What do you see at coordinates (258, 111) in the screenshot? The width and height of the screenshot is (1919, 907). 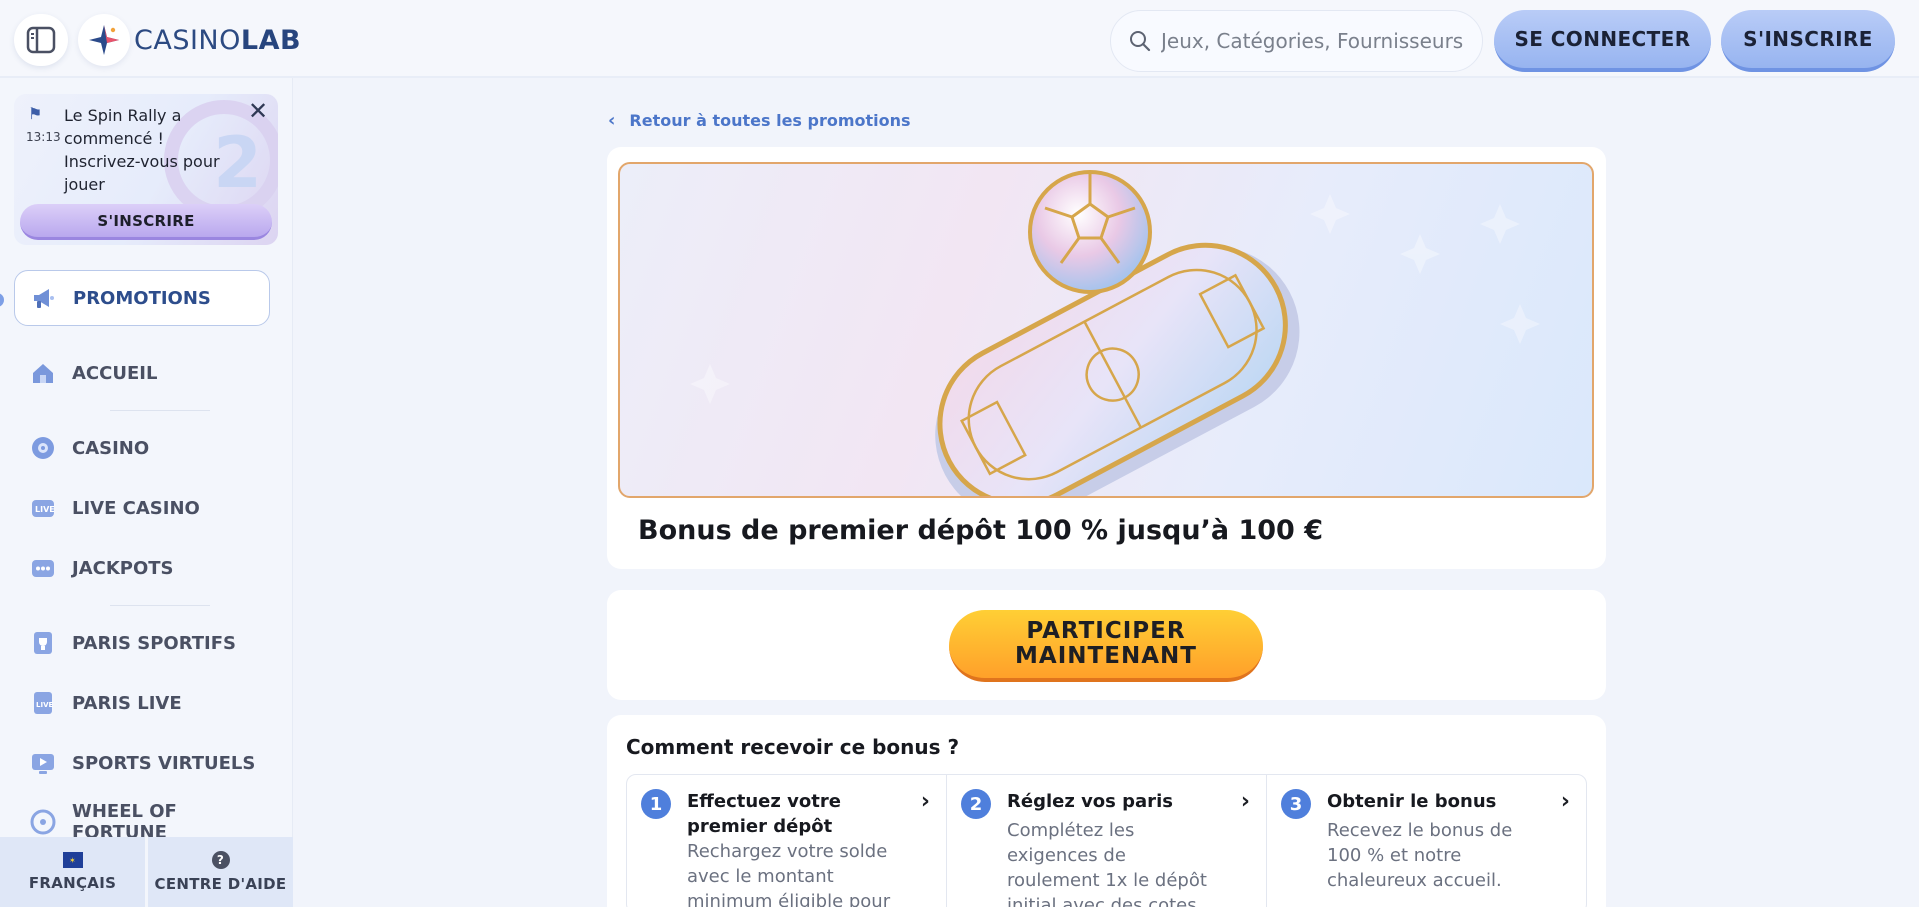 I see `close-icon: ✕` at bounding box center [258, 111].